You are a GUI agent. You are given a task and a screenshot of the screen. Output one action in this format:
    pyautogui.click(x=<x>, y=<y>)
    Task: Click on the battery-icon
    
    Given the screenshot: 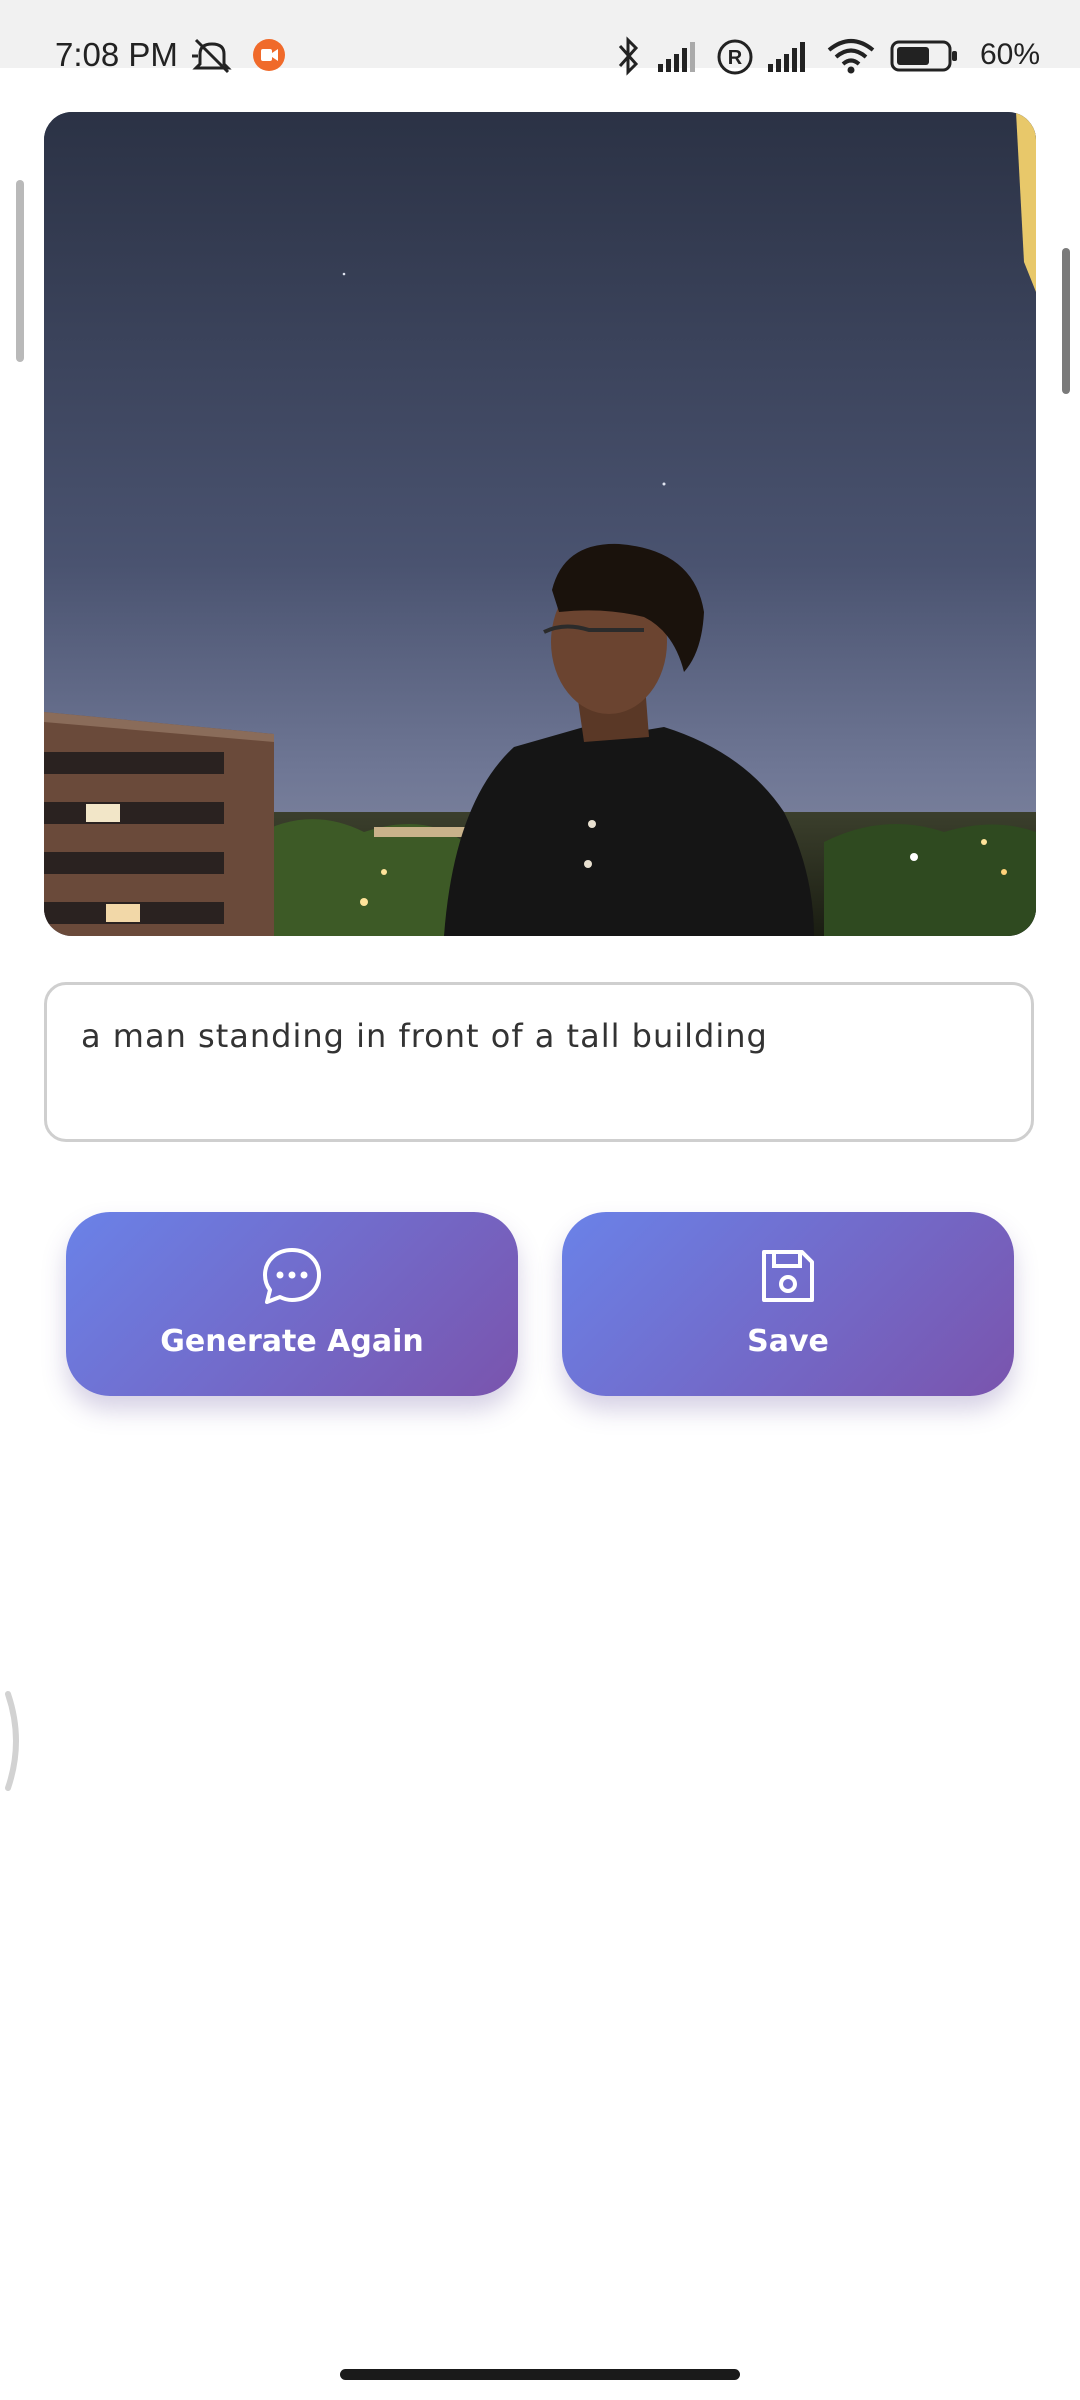 What is the action you would take?
    pyautogui.click(x=925, y=58)
    